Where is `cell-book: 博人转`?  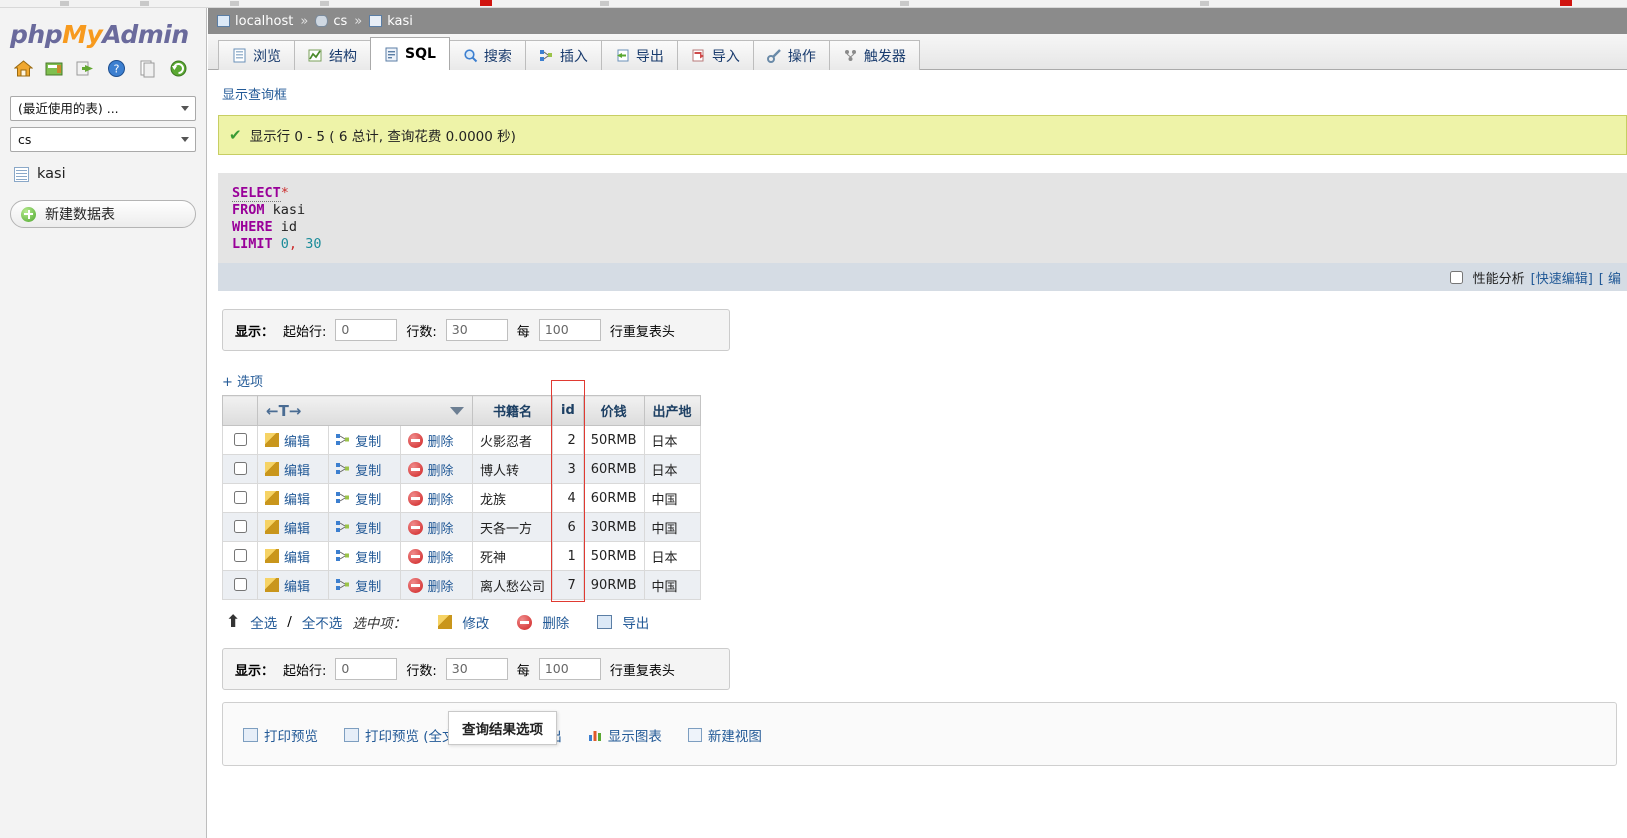 cell-book: 博人转 is located at coordinates (512, 469).